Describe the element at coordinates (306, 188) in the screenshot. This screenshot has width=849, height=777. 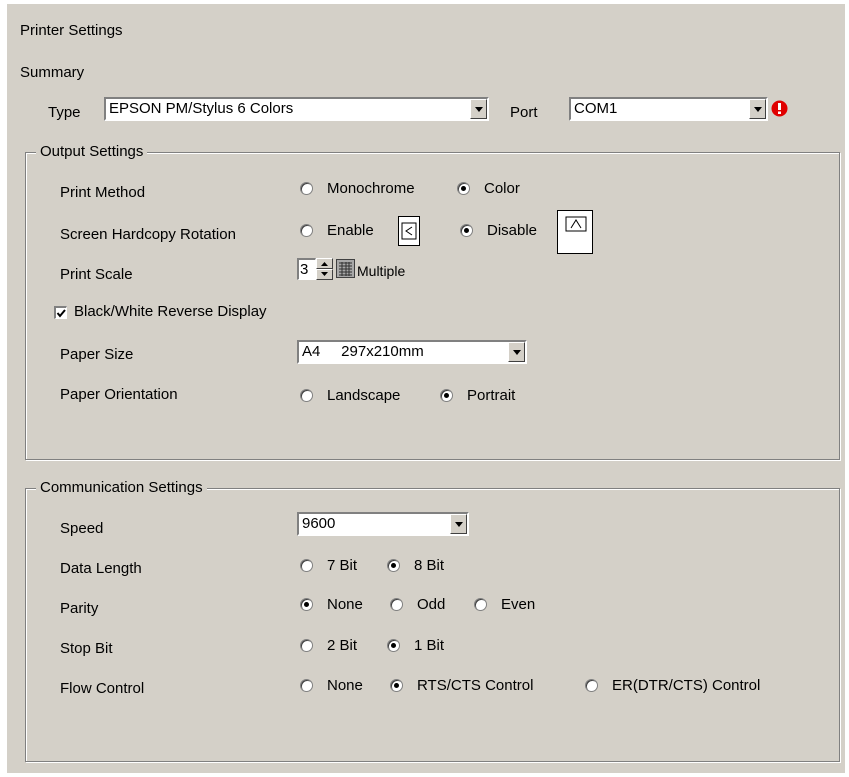
I see `radio-monochrome` at that location.